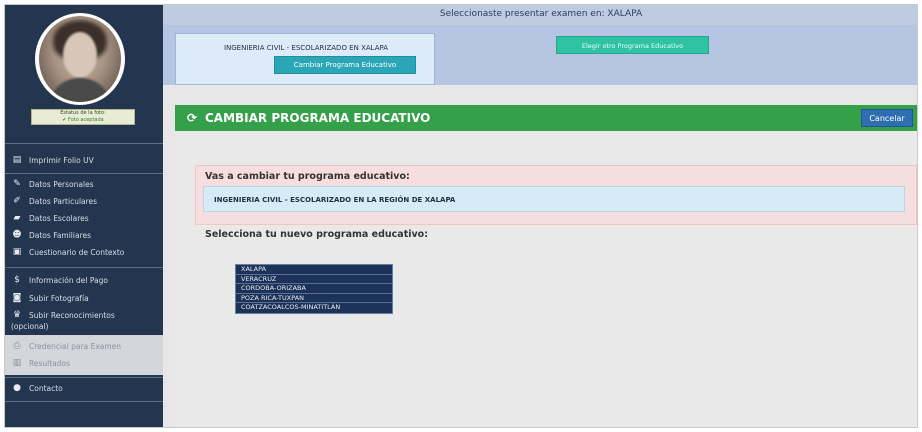 The image size is (922, 432). Describe the element at coordinates (75, 346) in the screenshot. I see `sidebar-item-label: Credencial para Examen` at that location.